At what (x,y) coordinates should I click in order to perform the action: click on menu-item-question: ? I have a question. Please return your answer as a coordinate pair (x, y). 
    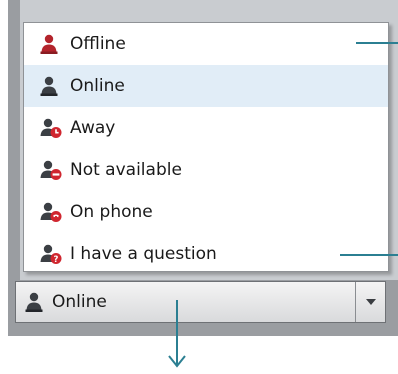
    Looking at the image, I should click on (206, 254).